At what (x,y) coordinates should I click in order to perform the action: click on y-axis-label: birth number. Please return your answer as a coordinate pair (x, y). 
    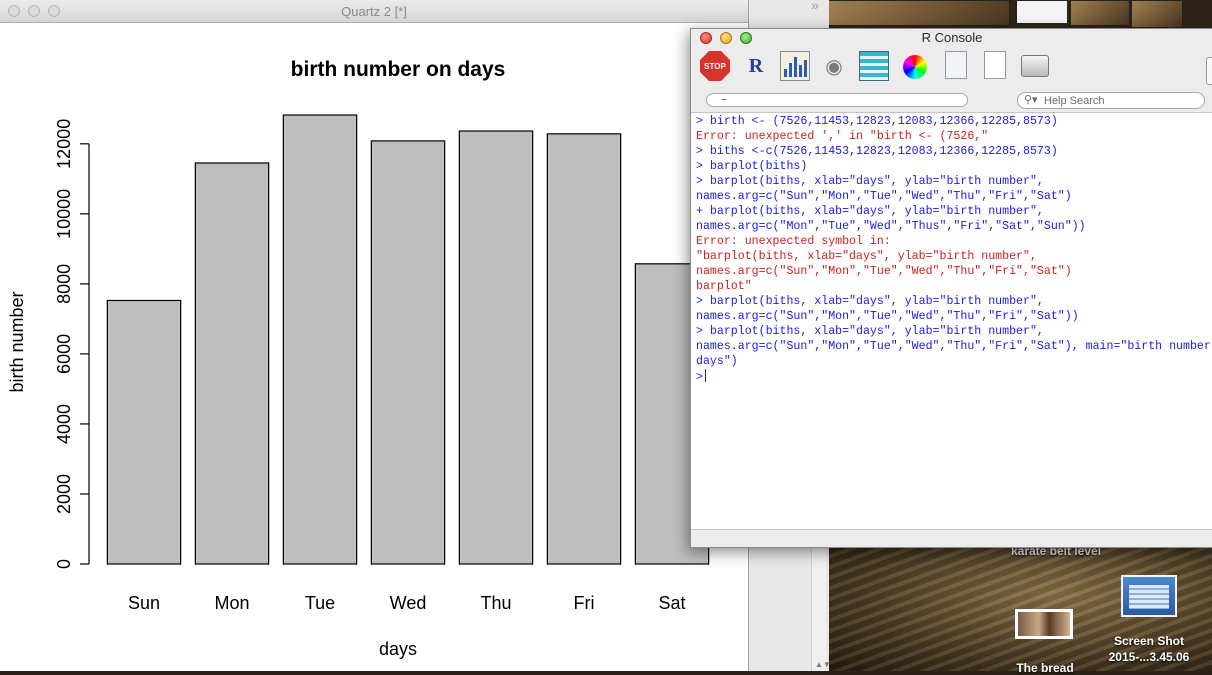
    Looking at the image, I should click on (17, 341).